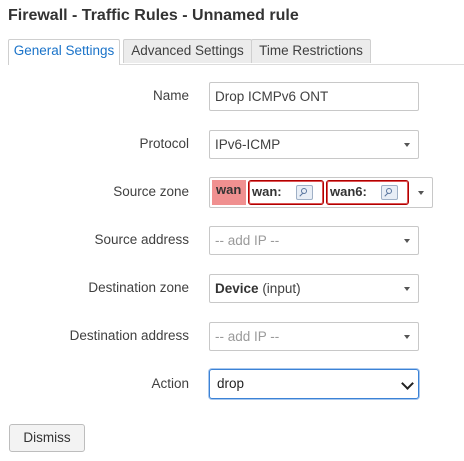  What do you see at coordinates (314, 240) in the screenshot?
I see `source-address-dropdown: -- add IP --` at bounding box center [314, 240].